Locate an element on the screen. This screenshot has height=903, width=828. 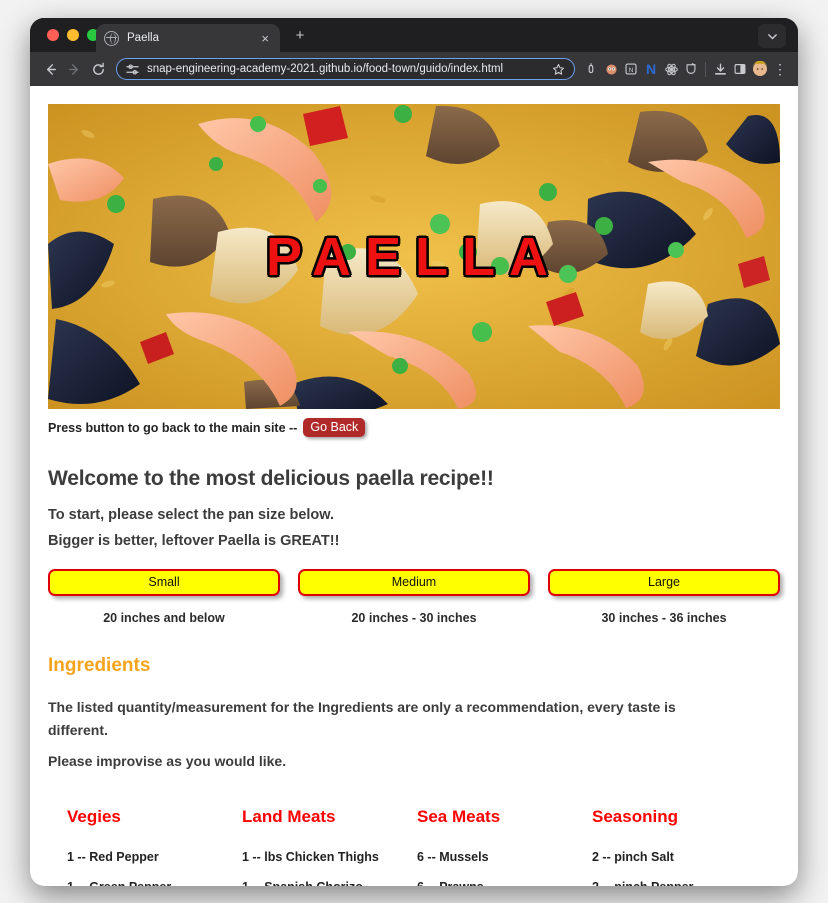
face-extension-icon is located at coordinates (611, 69).